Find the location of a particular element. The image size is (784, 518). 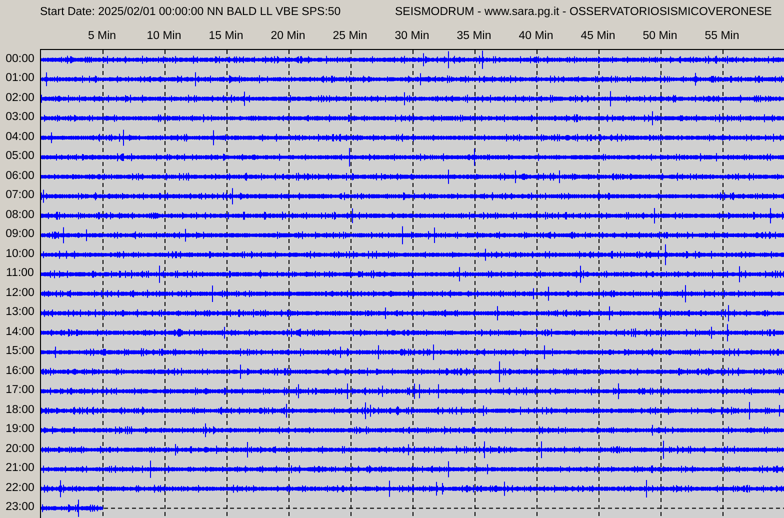

hour-label: 23:00 is located at coordinates (20, 507).